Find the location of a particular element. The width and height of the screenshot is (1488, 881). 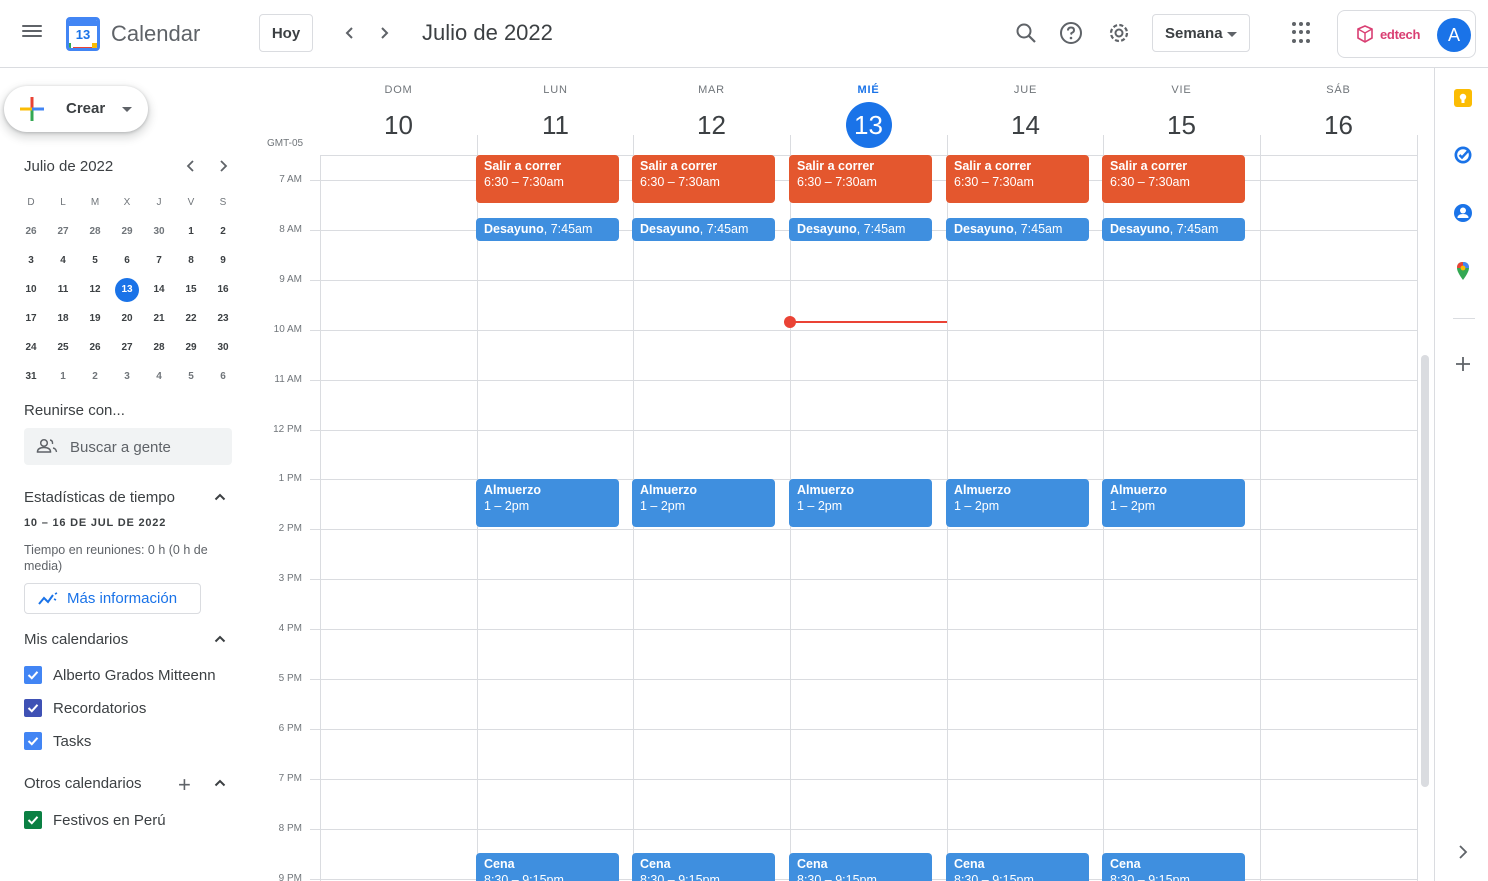

mini-calendar-day: 23 is located at coordinates (223, 318).